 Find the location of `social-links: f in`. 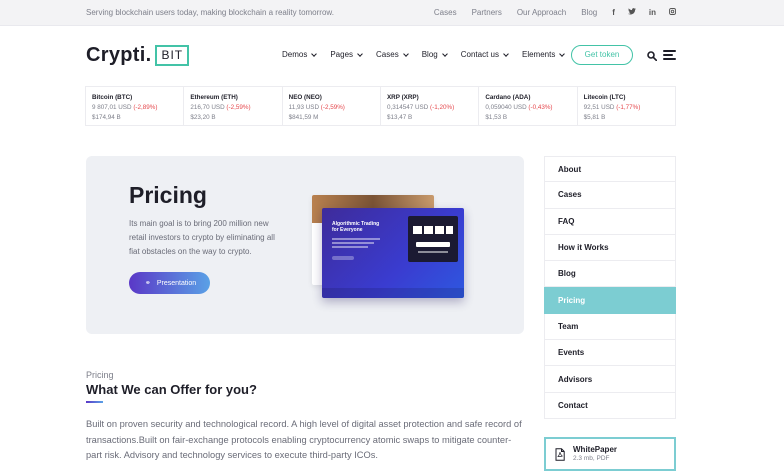

social-links: f in is located at coordinates (644, 12).